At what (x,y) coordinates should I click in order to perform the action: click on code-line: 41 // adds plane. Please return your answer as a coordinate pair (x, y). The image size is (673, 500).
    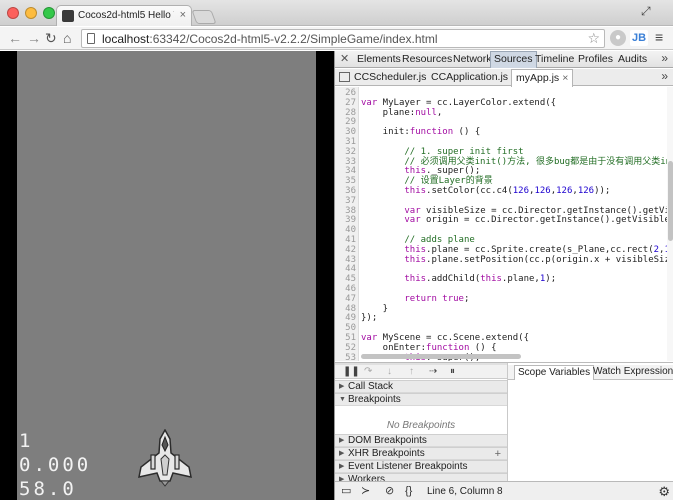
    Looking at the image, I should click on (504, 240).